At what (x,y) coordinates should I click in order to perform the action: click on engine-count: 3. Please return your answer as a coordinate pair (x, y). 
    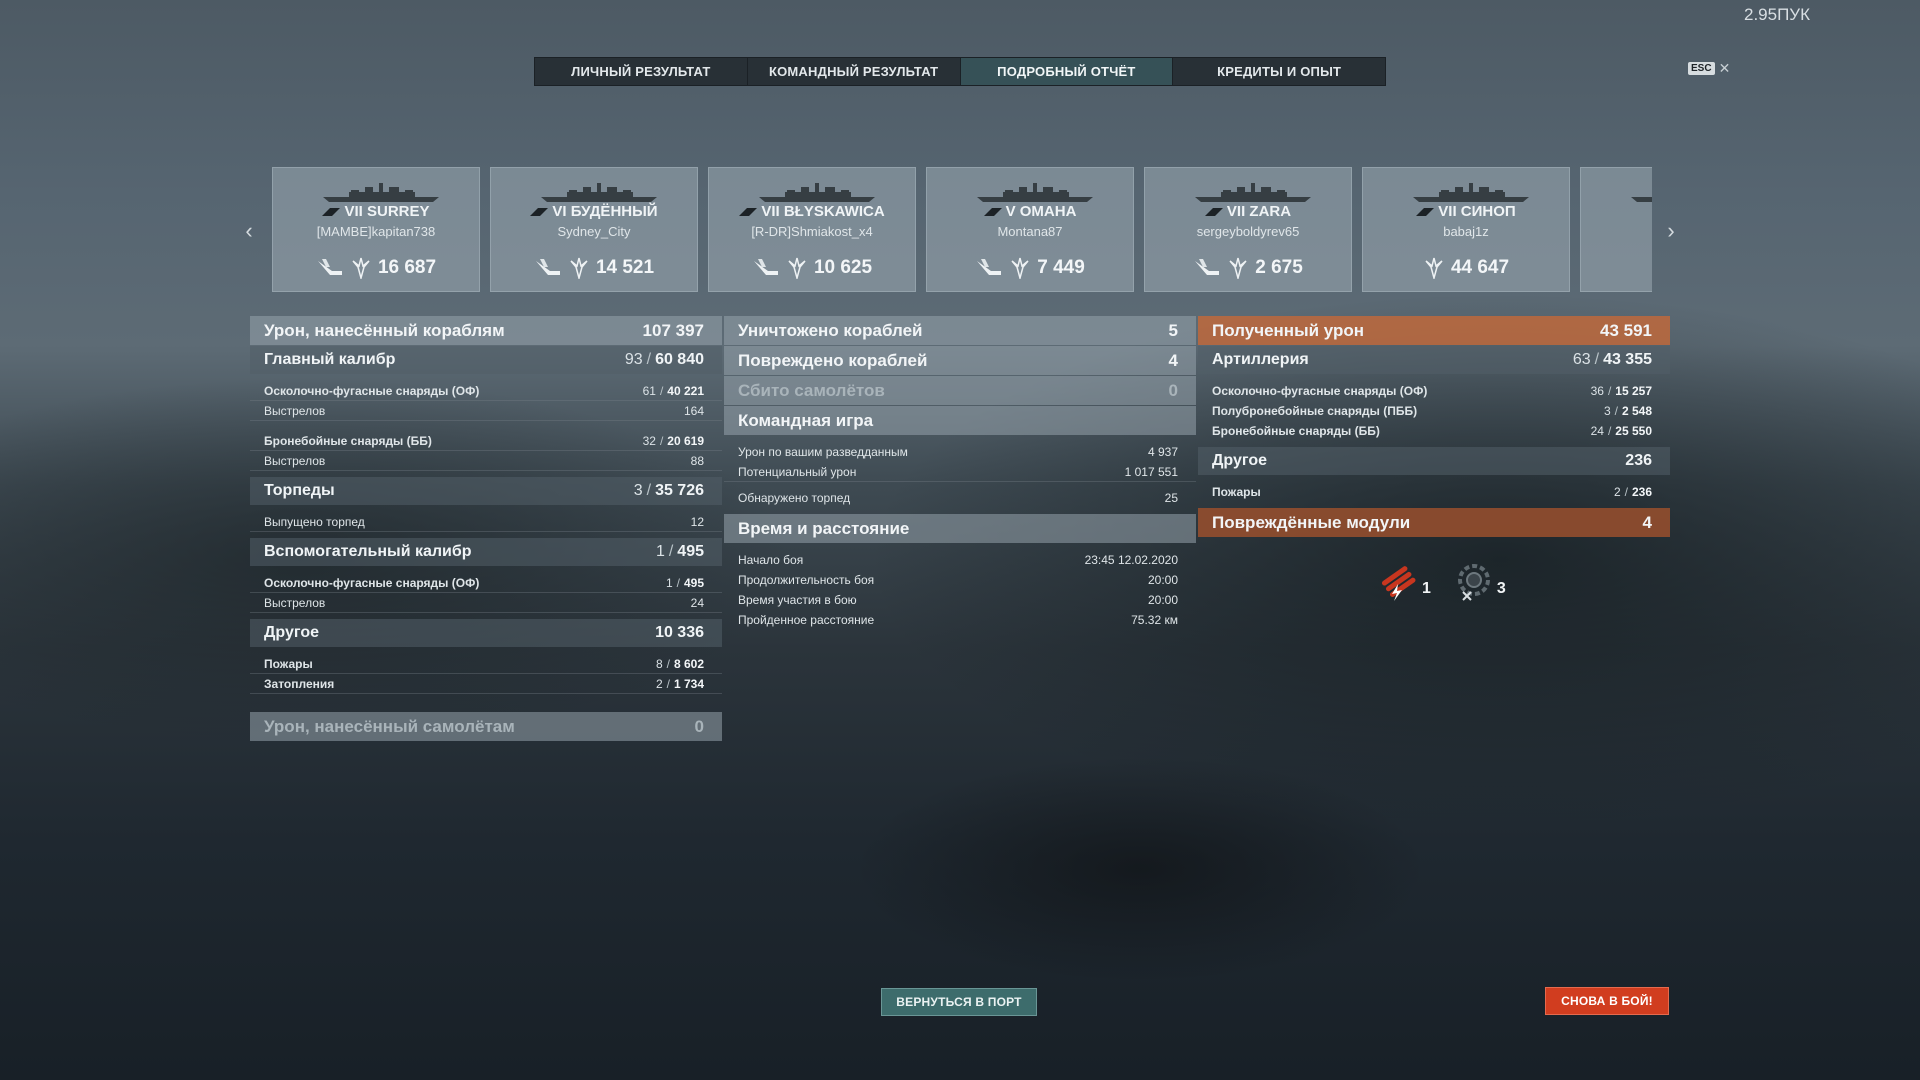
    Looking at the image, I should click on (1501, 588).